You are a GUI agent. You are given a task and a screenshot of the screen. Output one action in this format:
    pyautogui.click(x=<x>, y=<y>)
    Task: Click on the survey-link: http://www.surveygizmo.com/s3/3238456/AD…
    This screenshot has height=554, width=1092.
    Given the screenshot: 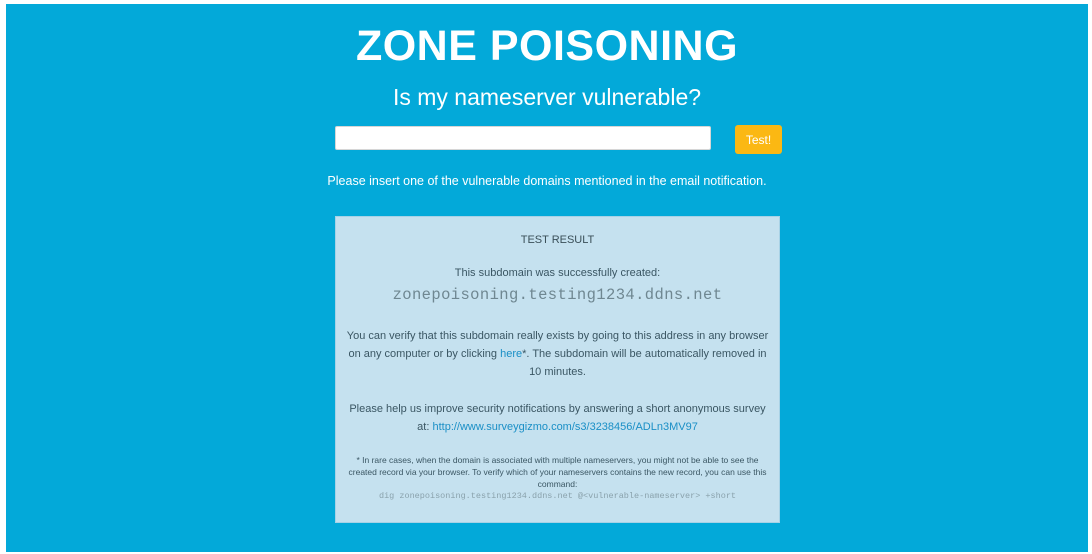 What is the action you would take?
    pyautogui.click(x=564, y=427)
    